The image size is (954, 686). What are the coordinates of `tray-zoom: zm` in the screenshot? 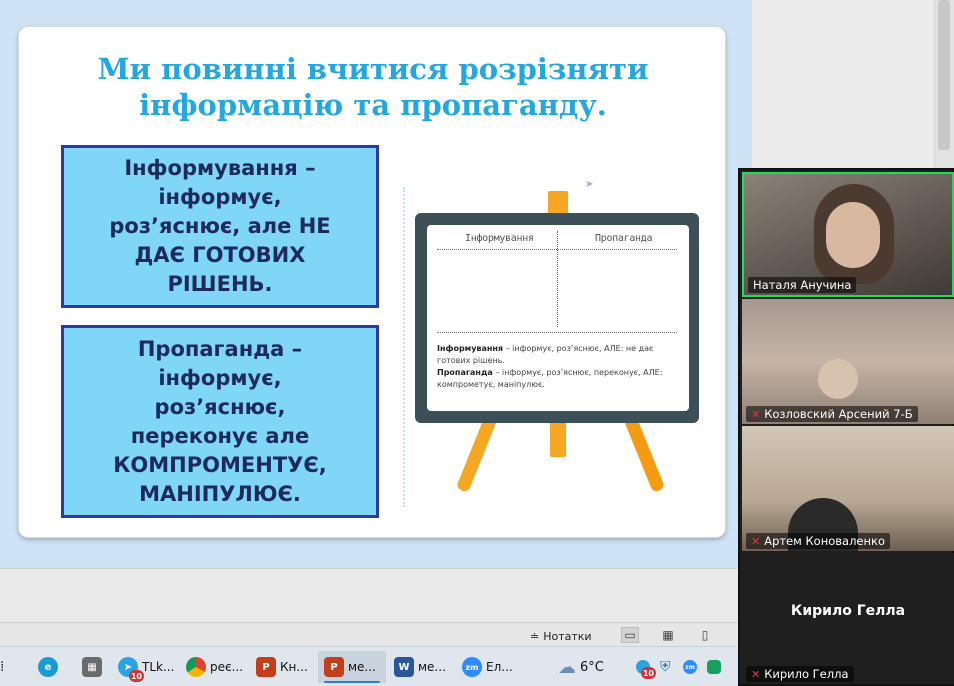 It's located at (690, 667).